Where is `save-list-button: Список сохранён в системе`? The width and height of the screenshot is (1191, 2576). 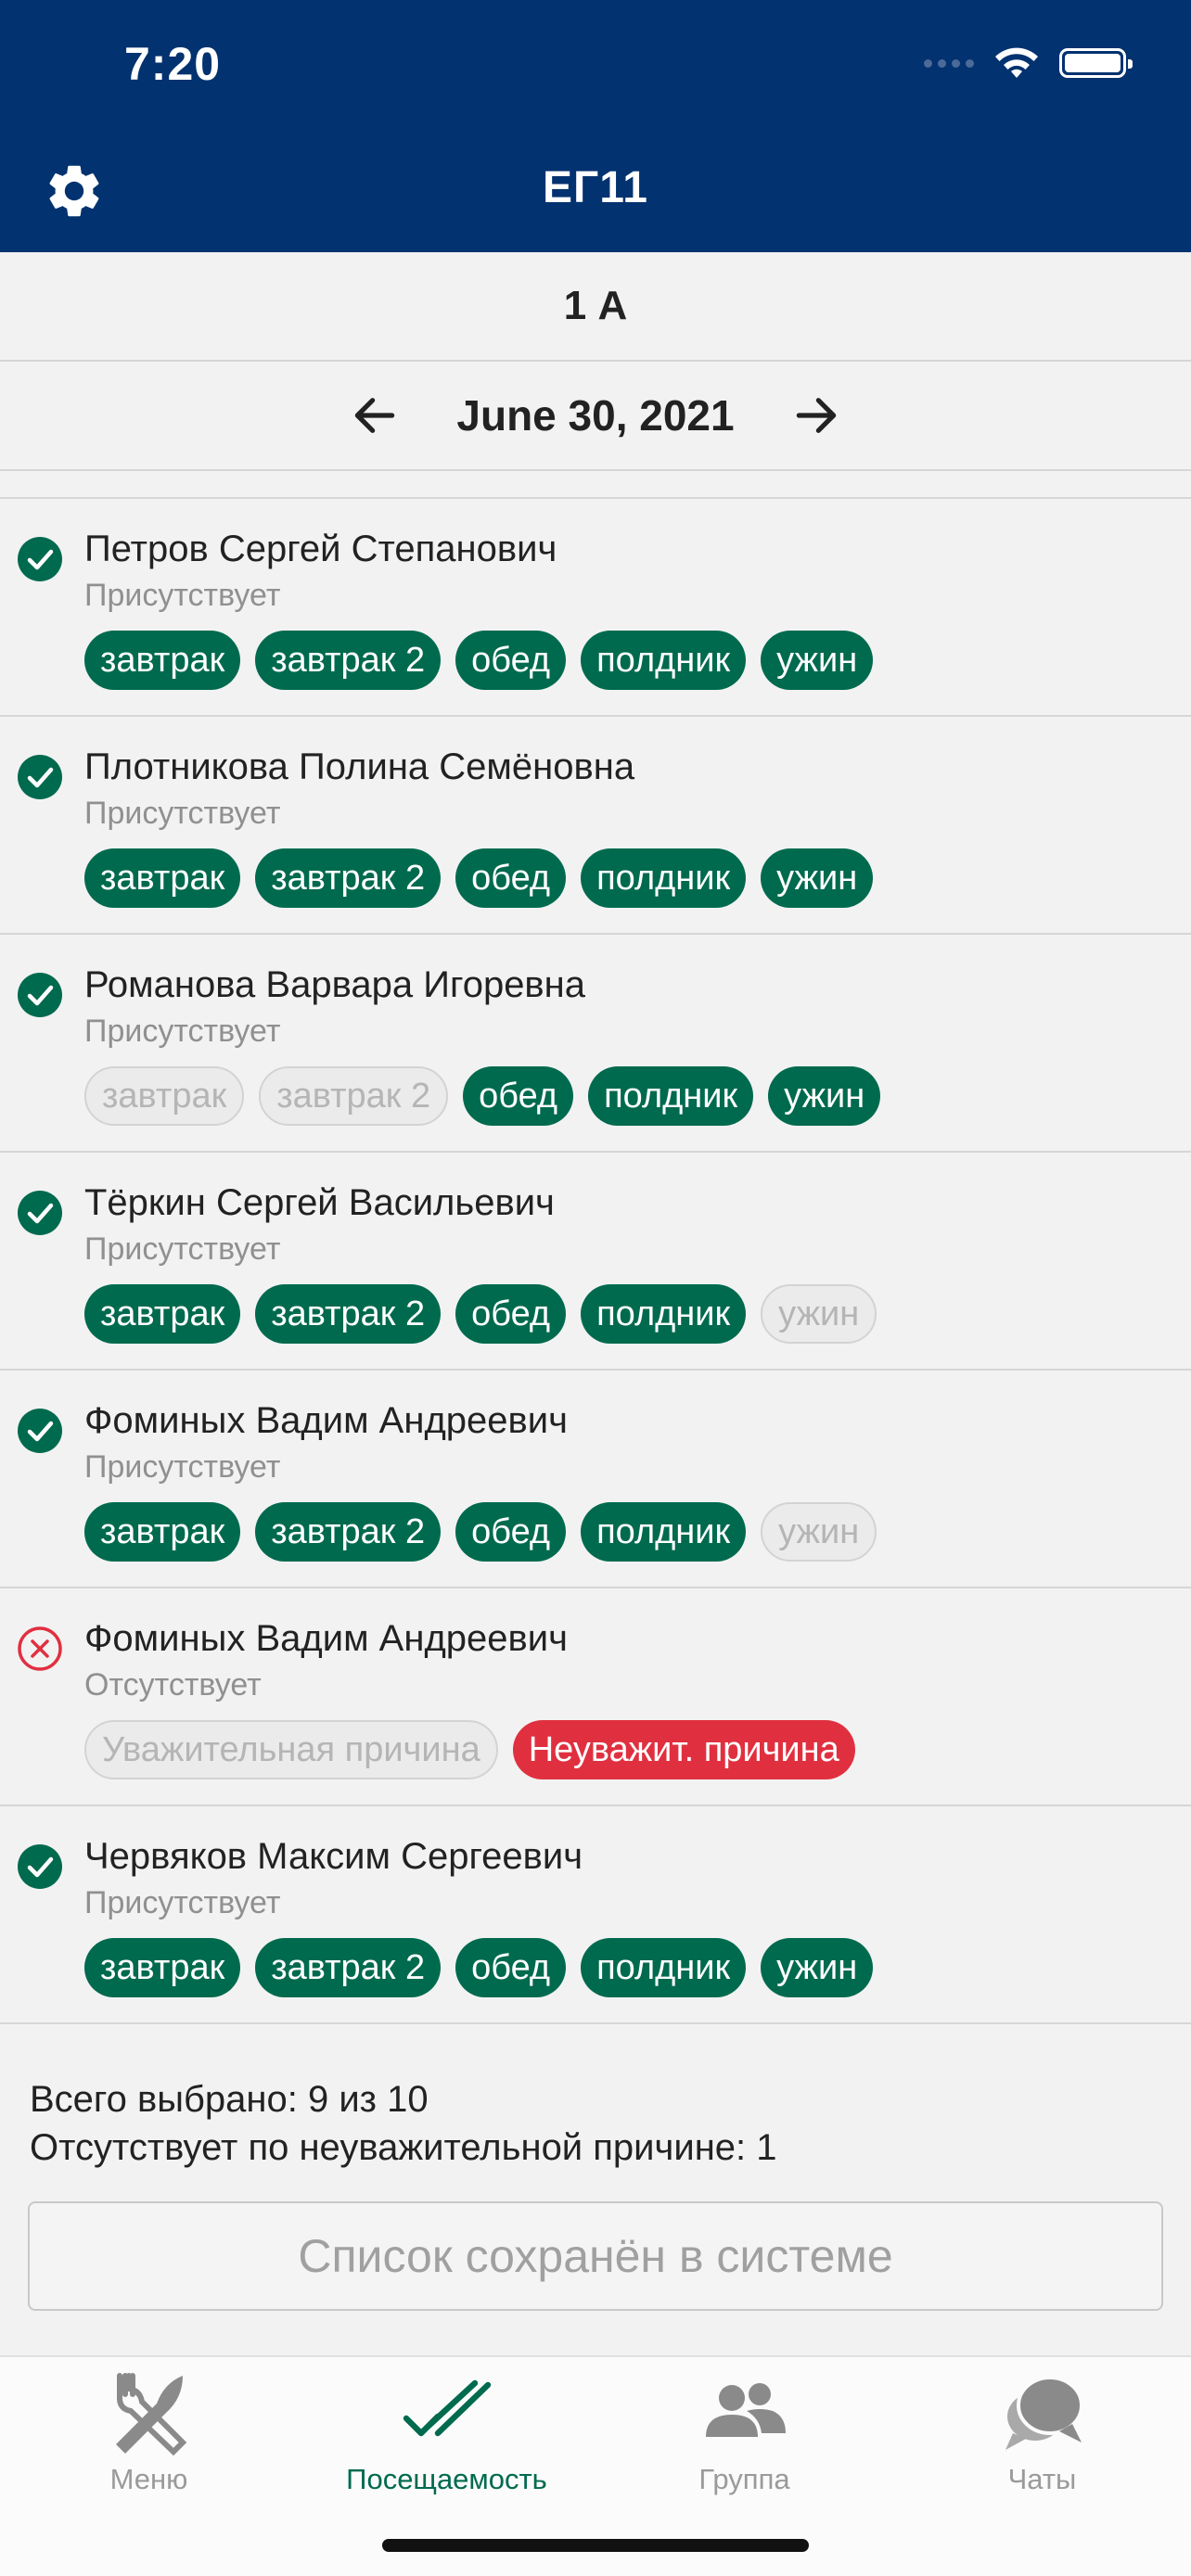 save-list-button: Список сохранён в системе is located at coordinates (595, 2256).